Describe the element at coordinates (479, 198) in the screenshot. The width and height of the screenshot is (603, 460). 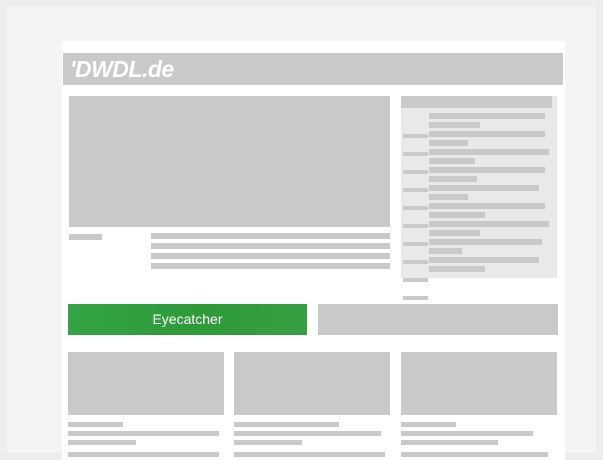
I see `news-ticker-sidebar` at that location.